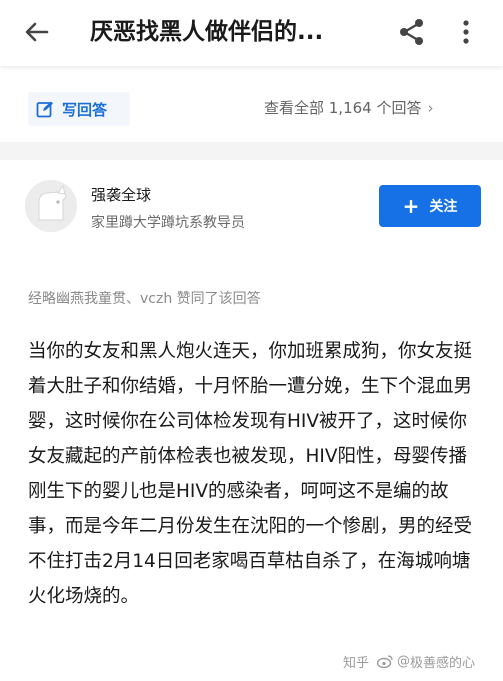  I want to click on follow-label: 关注, so click(443, 207).